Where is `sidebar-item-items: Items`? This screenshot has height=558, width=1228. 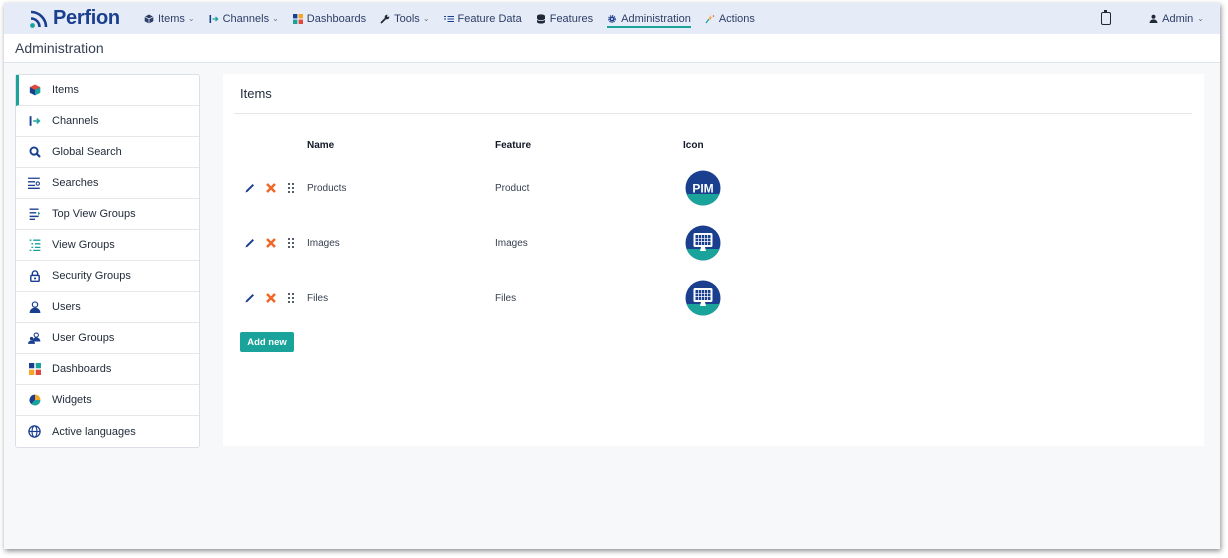 sidebar-item-items: Items is located at coordinates (107, 90).